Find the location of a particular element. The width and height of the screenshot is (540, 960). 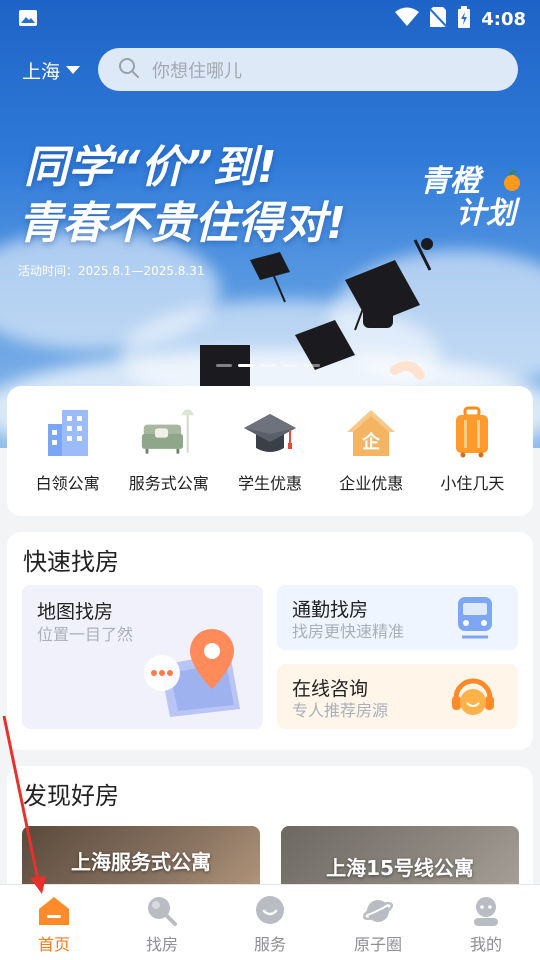

category-label: 企业优惠 is located at coordinates (371, 483).